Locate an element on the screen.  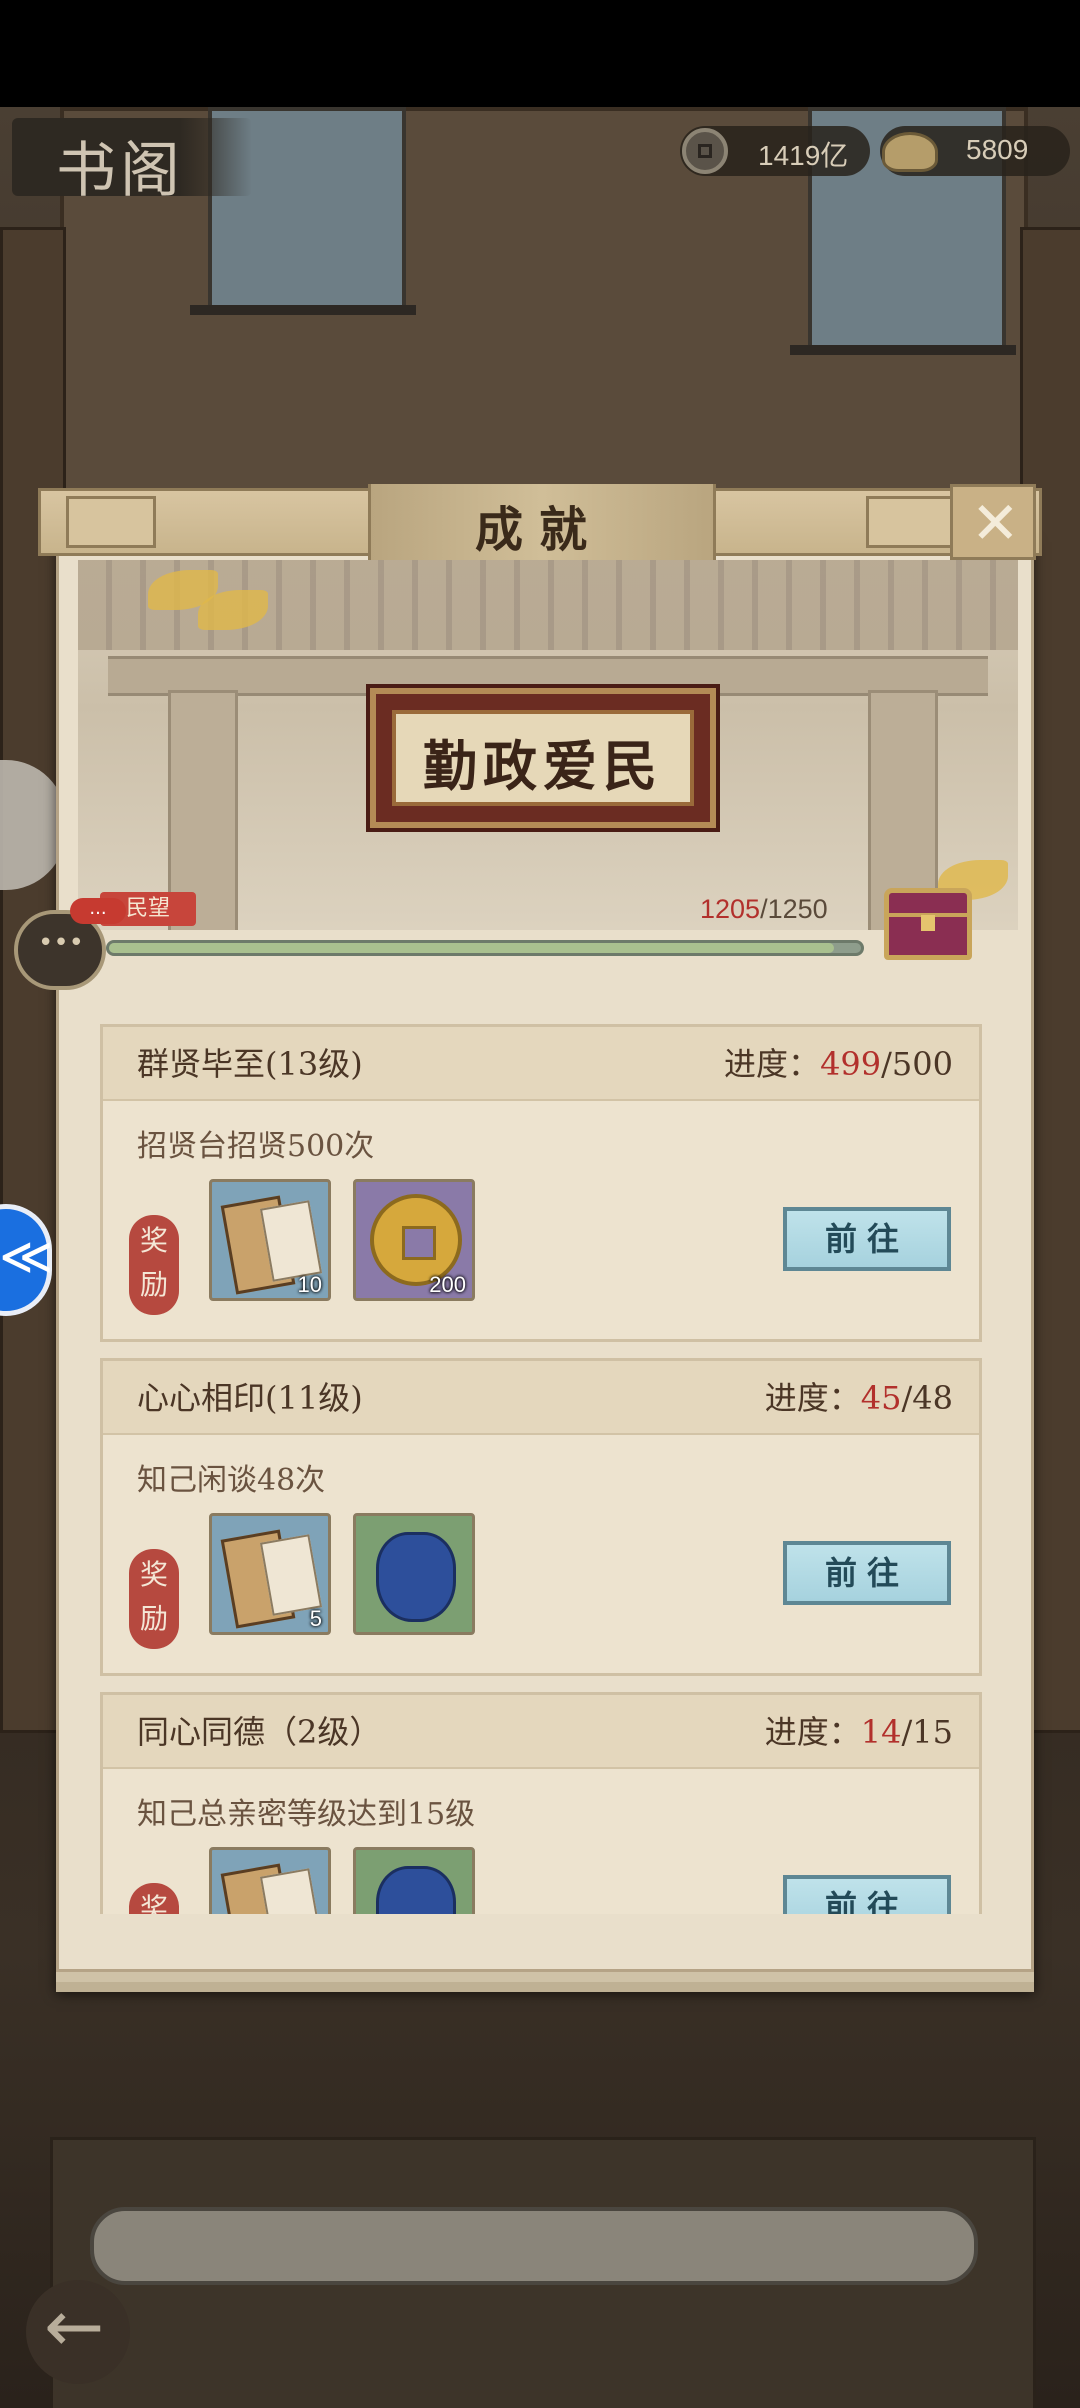
achievement-description: 知己闲谈48次 is located at coordinates (231, 1480).